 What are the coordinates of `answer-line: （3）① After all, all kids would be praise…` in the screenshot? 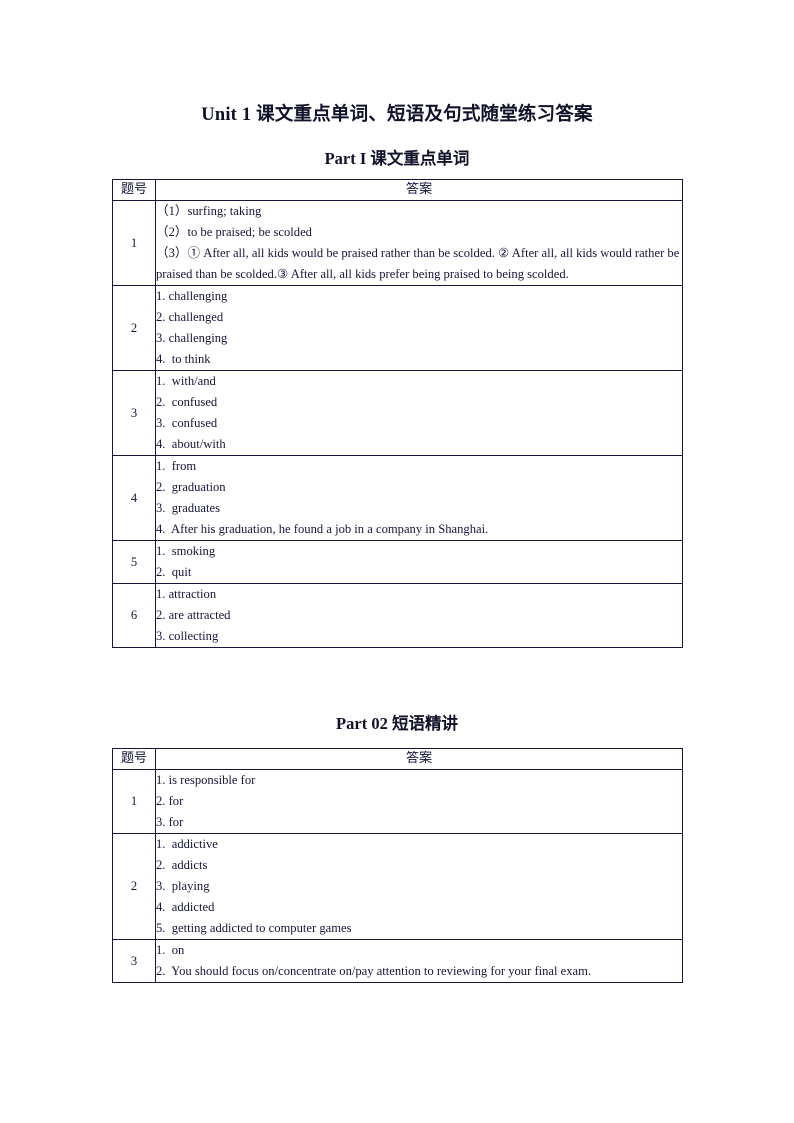 It's located at (419, 263).